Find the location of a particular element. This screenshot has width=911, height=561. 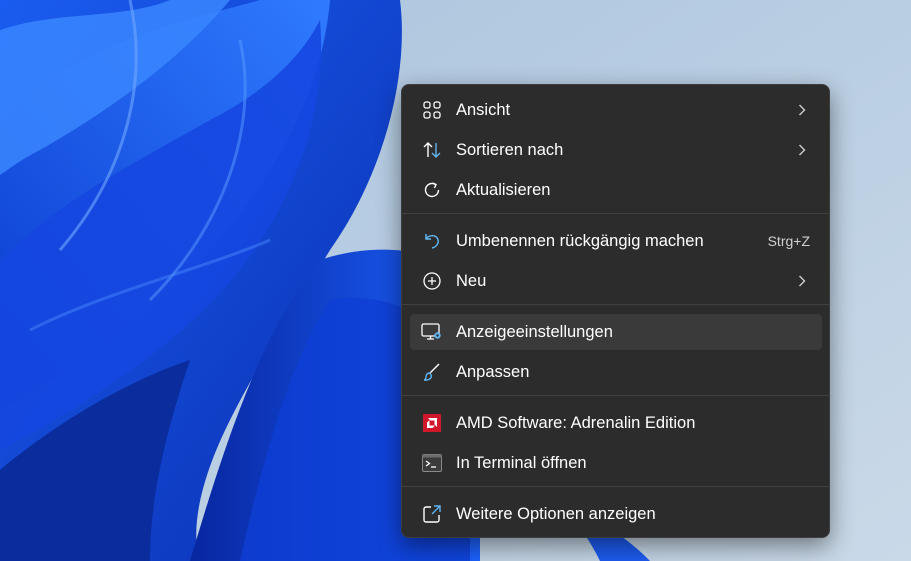

paintbrush-icon is located at coordinates (432, 372).